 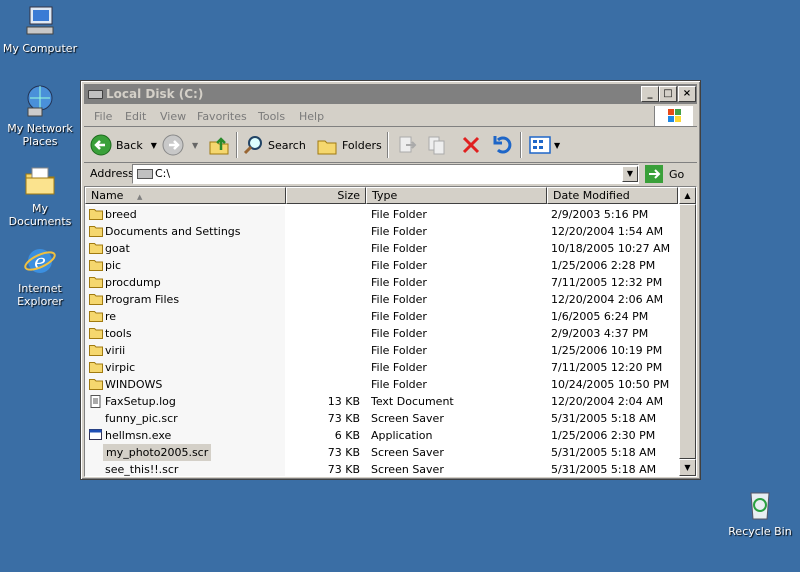 What do you see at coordinates (630, 174) in the screenshot?
I see `address-dropdown-button: ▼` at bounding box center [630, 174].